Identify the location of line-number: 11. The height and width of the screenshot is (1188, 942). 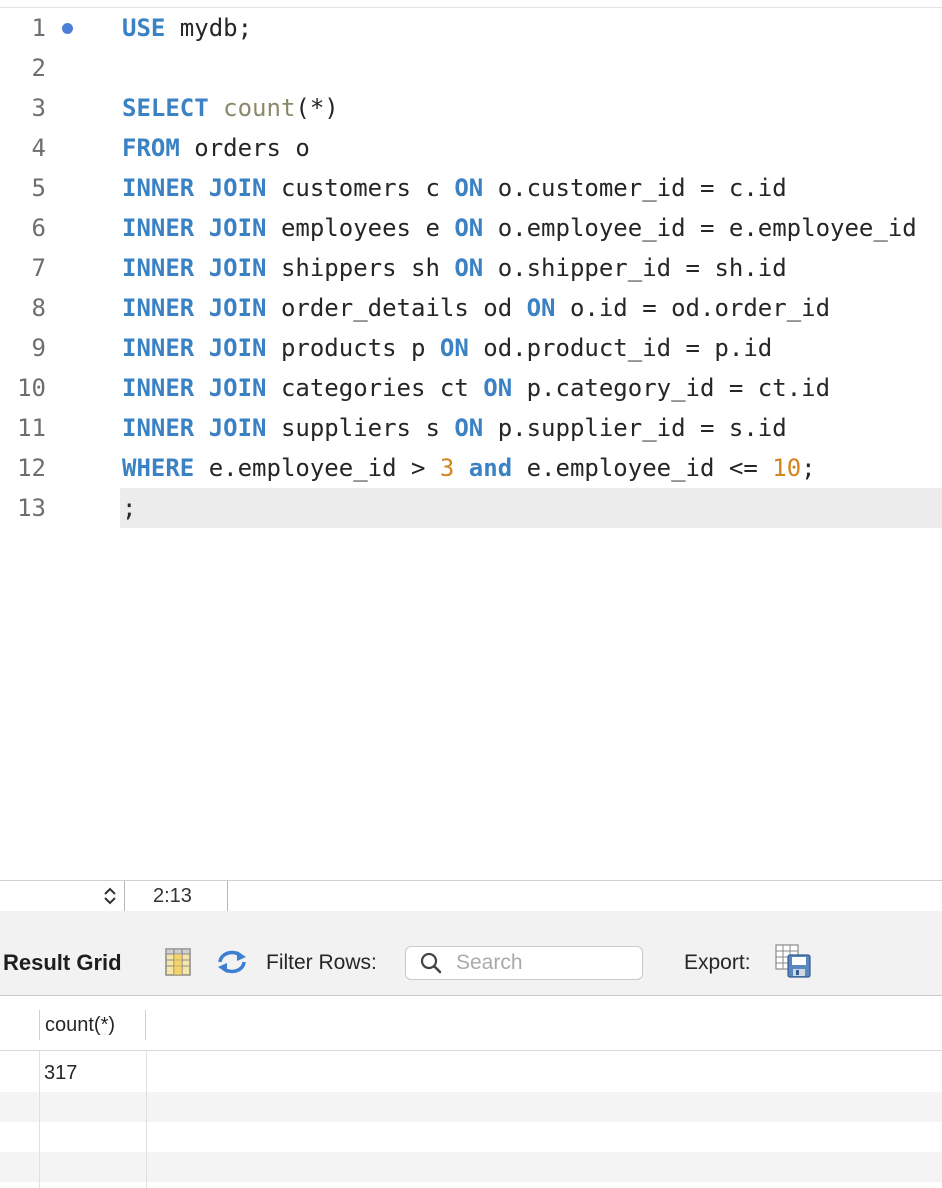
(31, 428).